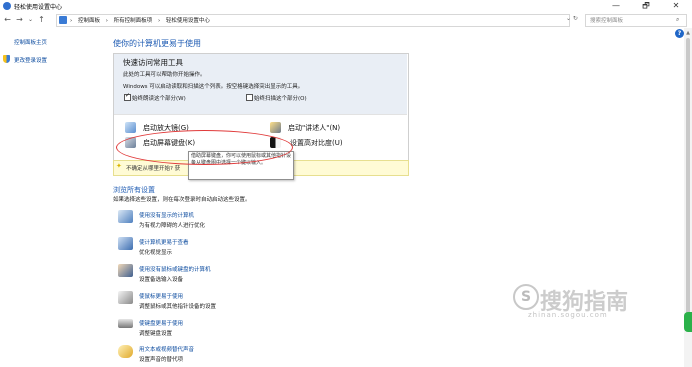 This screenshot has width=692, height=367. I want to click on mouse-icon, so click(125, 297).